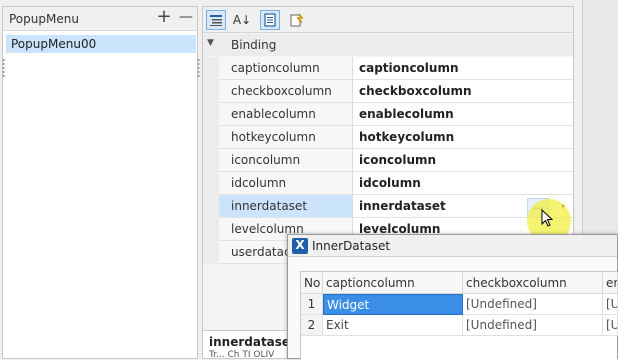 This screenshot has height=360, width=618. What do you see at coordinates (210, 43) in the screenshot?
I see `collapse-icon: ▼` at bounding box center [210, 43].